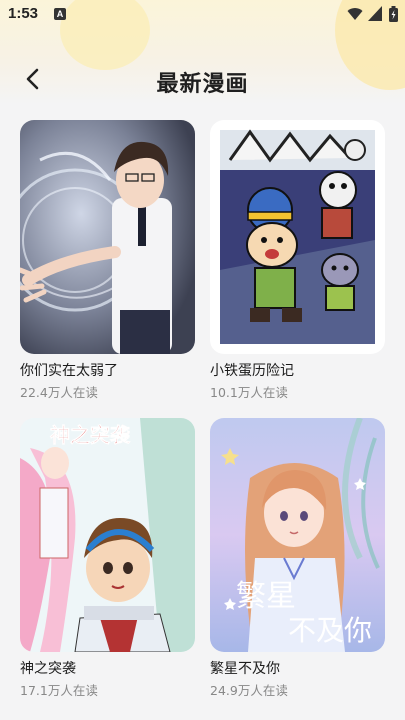 Image resolution: width=405 pixels, height=720 pixels. Describe the element at coordinates (245, 669) in the screenshot. I see `comic-title: 繁星不及你` at that location.